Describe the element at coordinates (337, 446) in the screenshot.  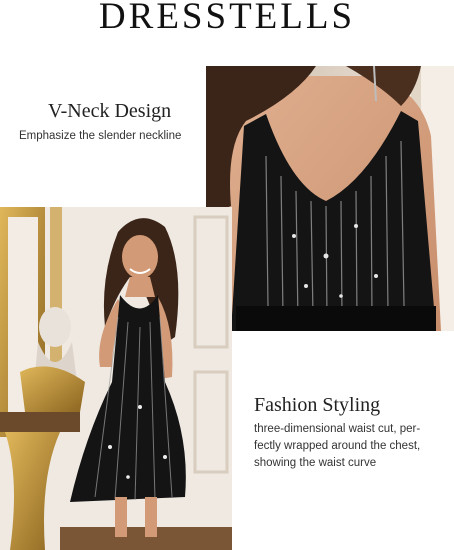
I see `fashion-desc-line: fectly wrapped around the chest,` at that location.